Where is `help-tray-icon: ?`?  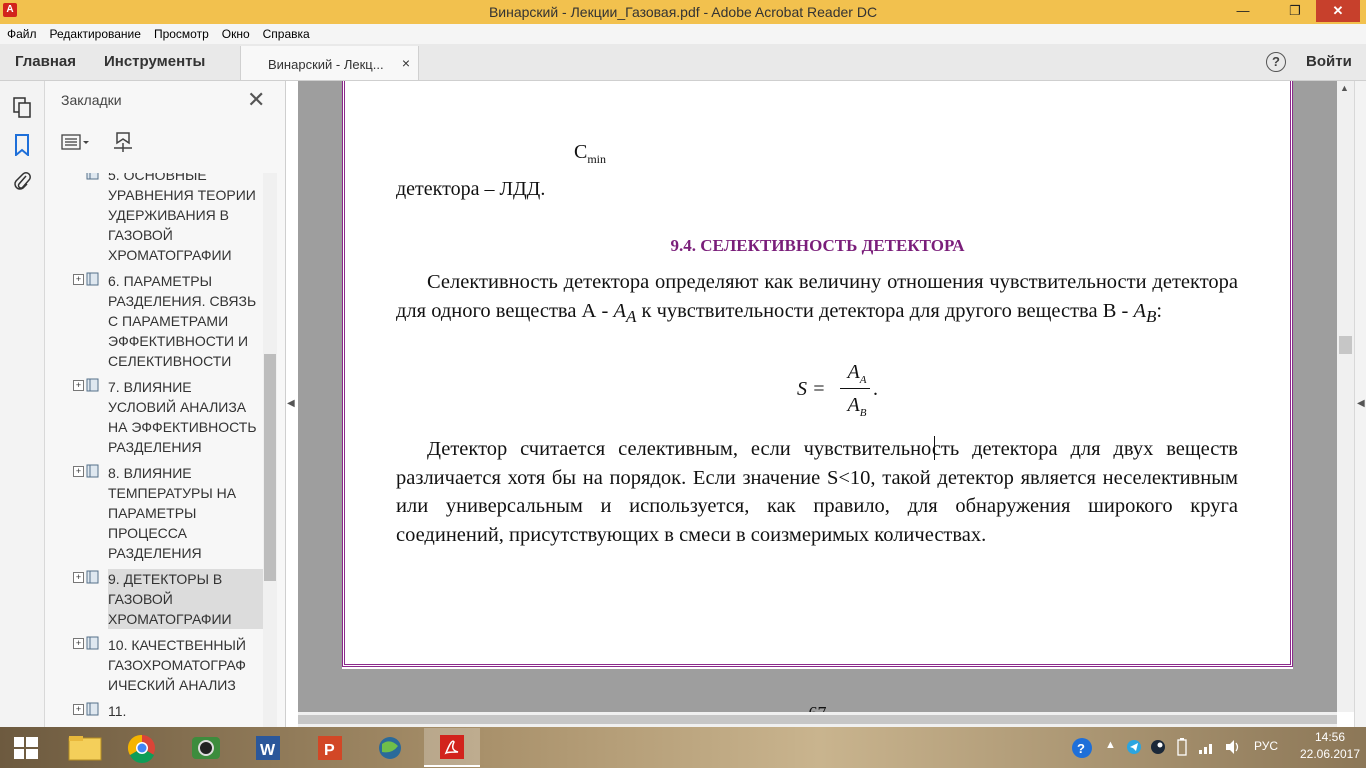
help-tray-icon: ? is located at coordinates (1082, 748).